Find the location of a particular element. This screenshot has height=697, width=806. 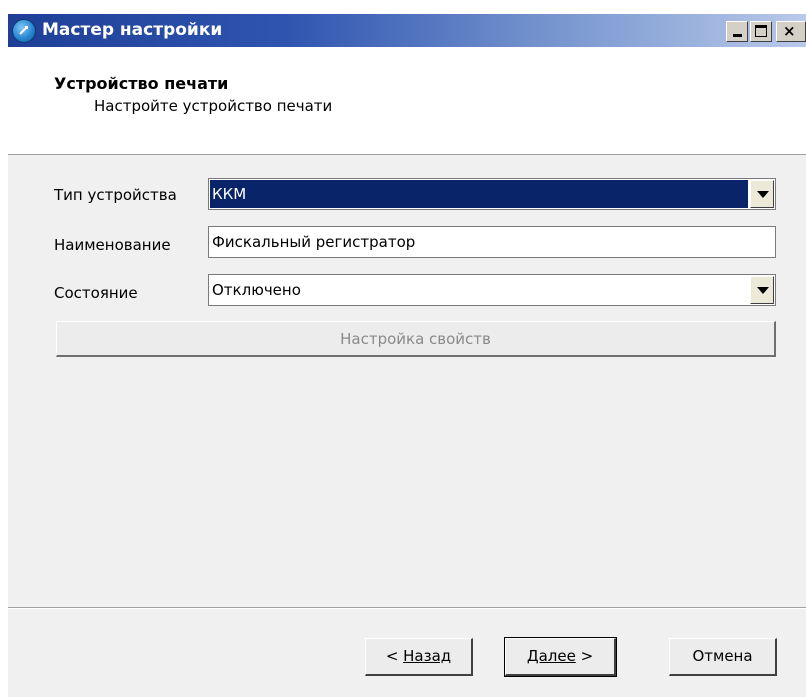

back-label: Назад is located at coordinates (427, 656).